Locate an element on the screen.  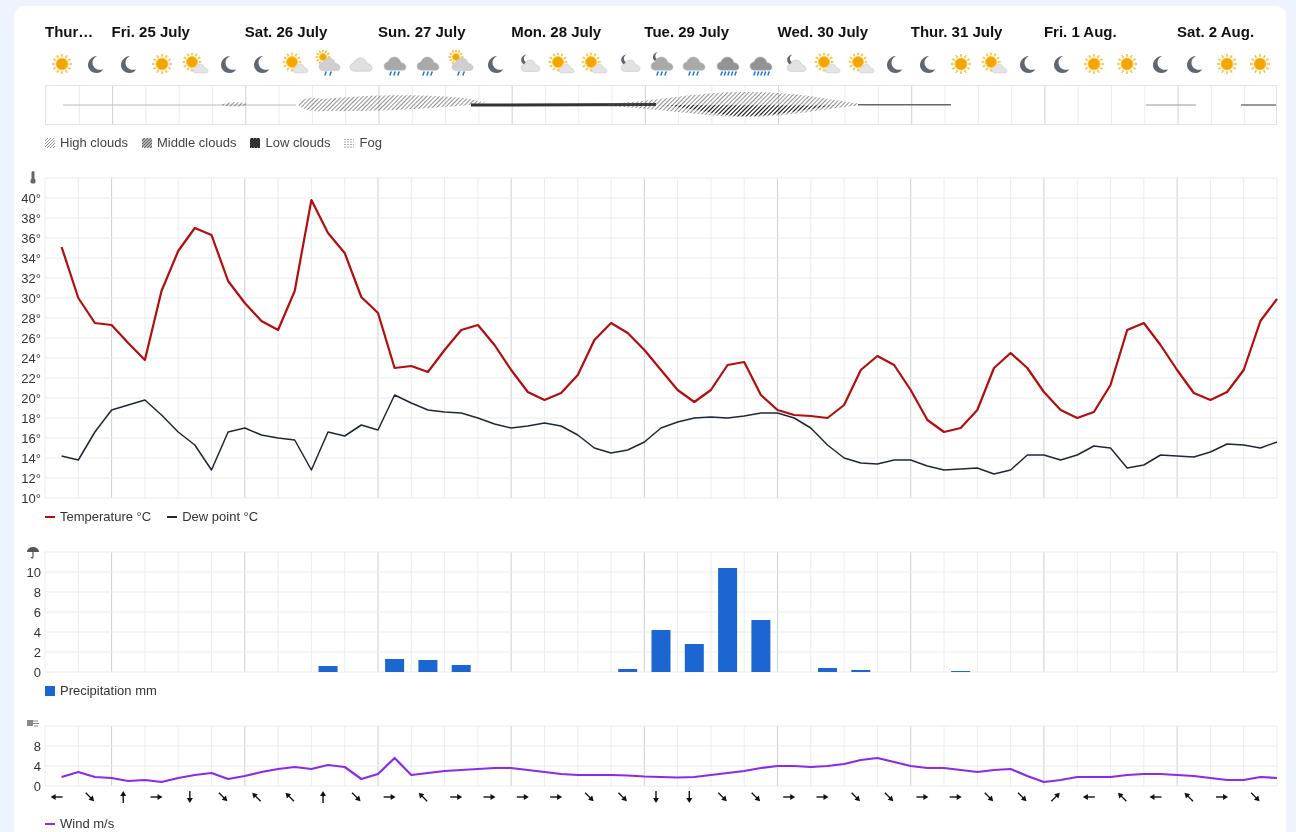
axis-label: 2 is located at coordinates (37, 652).